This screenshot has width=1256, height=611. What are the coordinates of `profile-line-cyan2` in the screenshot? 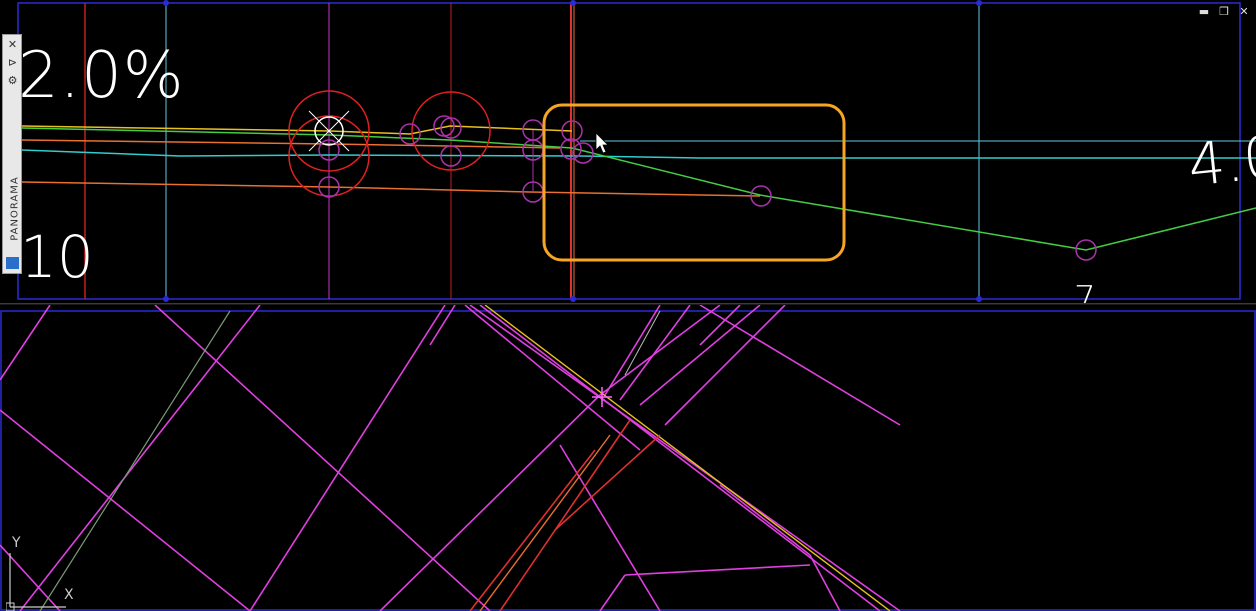 It's located at (638, 154).